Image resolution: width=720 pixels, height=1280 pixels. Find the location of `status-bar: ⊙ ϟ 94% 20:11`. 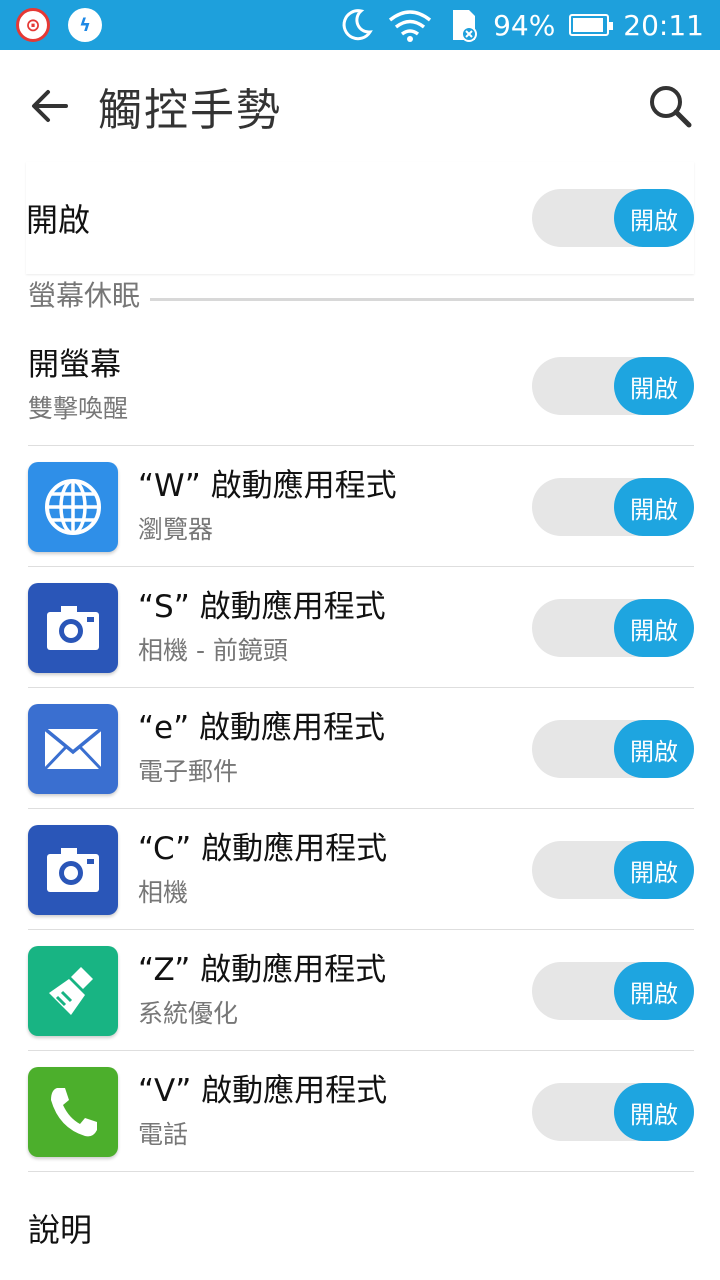

status-bar: ⊙ ϟ 94% 20:11 is located at coordinates (360, 25).